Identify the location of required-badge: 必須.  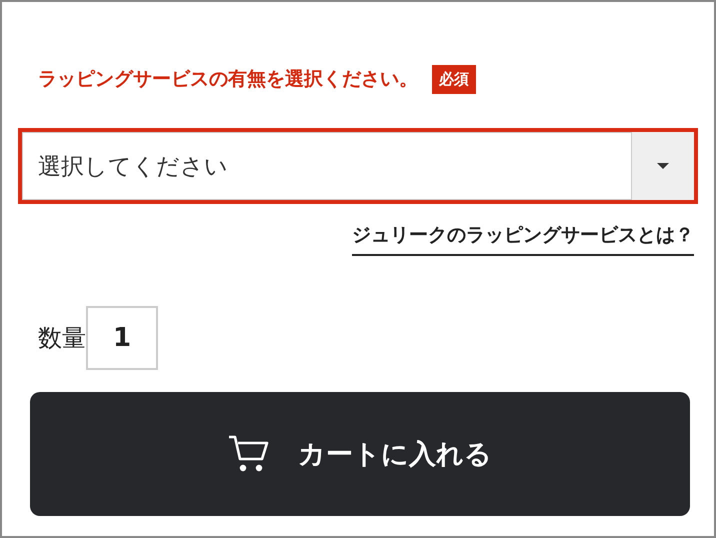
(454, 79).